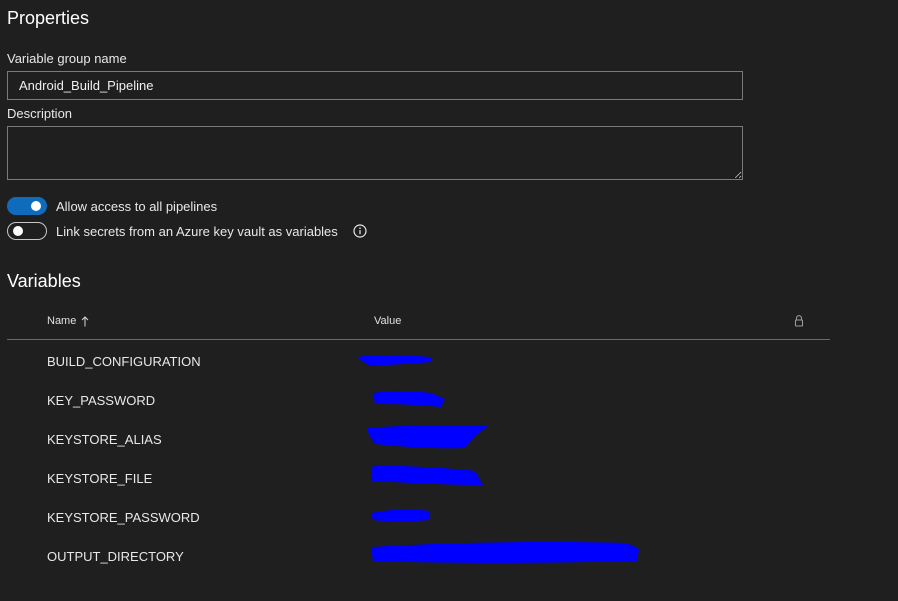 Image resolution: width=898 pixels, height=601 pixels. I want to click on variable-name: KEYSTORE_ALIAS, so click(104, 439).